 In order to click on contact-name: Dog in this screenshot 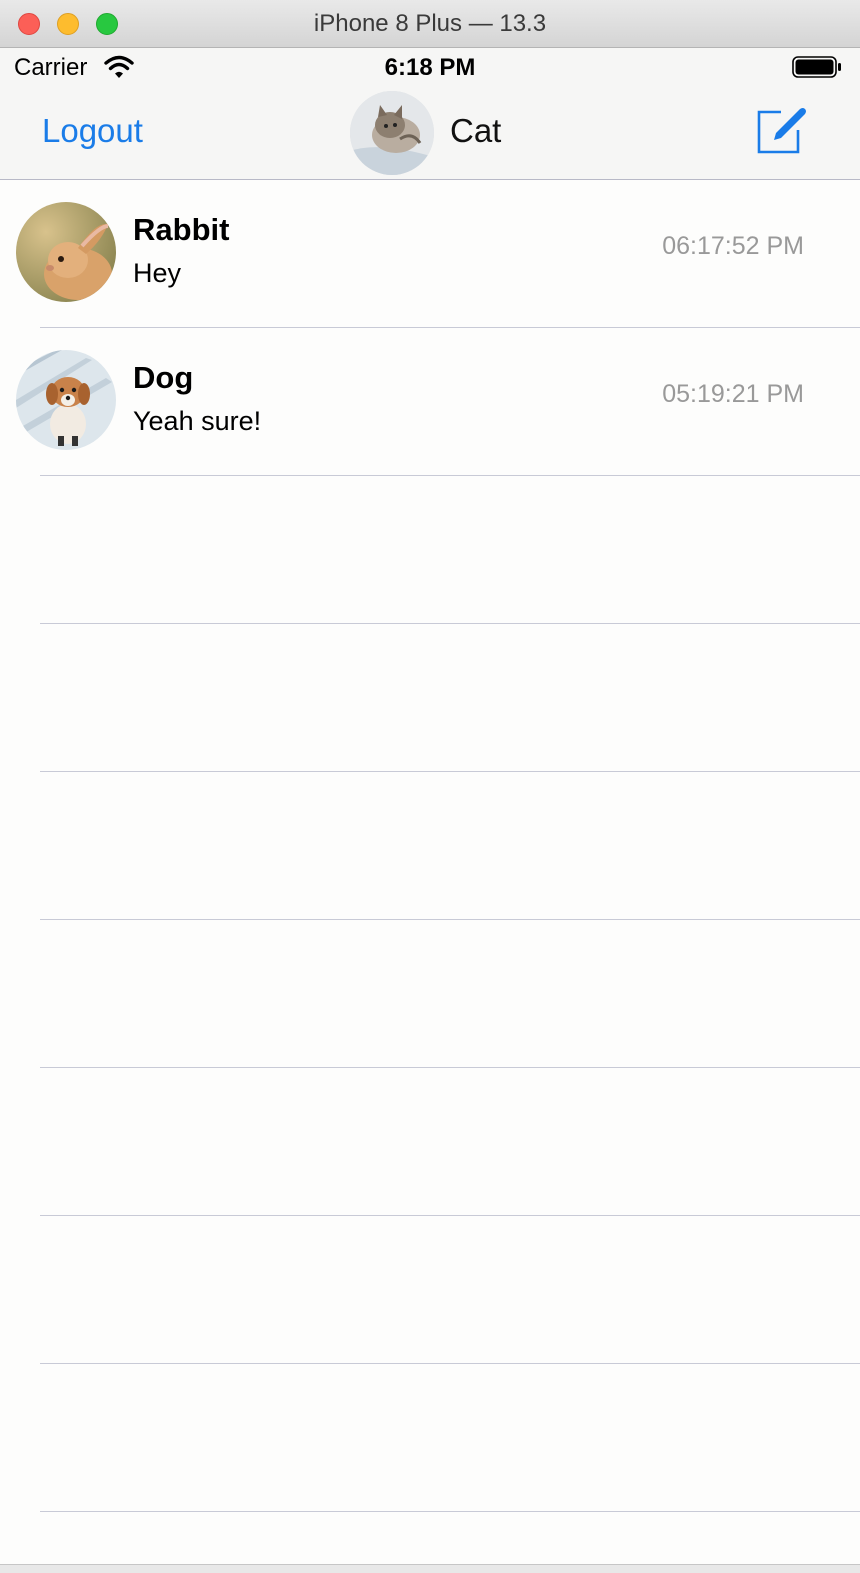, I will do `click(163, 377)`.